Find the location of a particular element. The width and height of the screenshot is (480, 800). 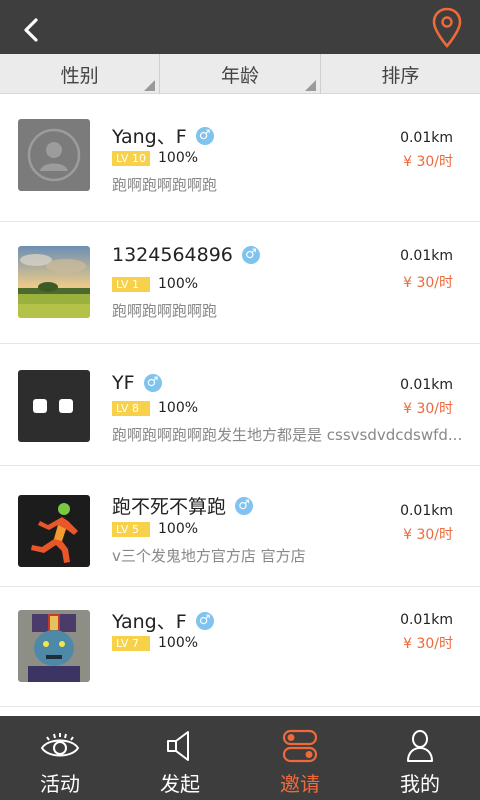

tab-activity: 活动 is located at coordinates (60, 758).